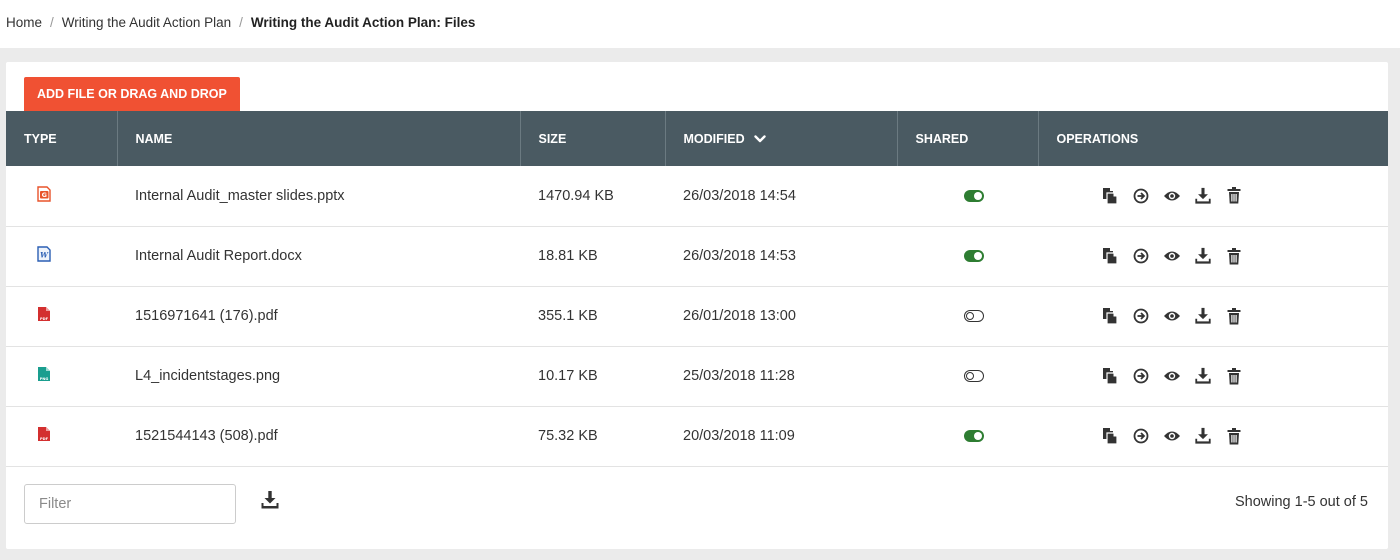 The image size is (1400, 560). I want to click on cell-size: 18.81 KB, so click(592, 256).